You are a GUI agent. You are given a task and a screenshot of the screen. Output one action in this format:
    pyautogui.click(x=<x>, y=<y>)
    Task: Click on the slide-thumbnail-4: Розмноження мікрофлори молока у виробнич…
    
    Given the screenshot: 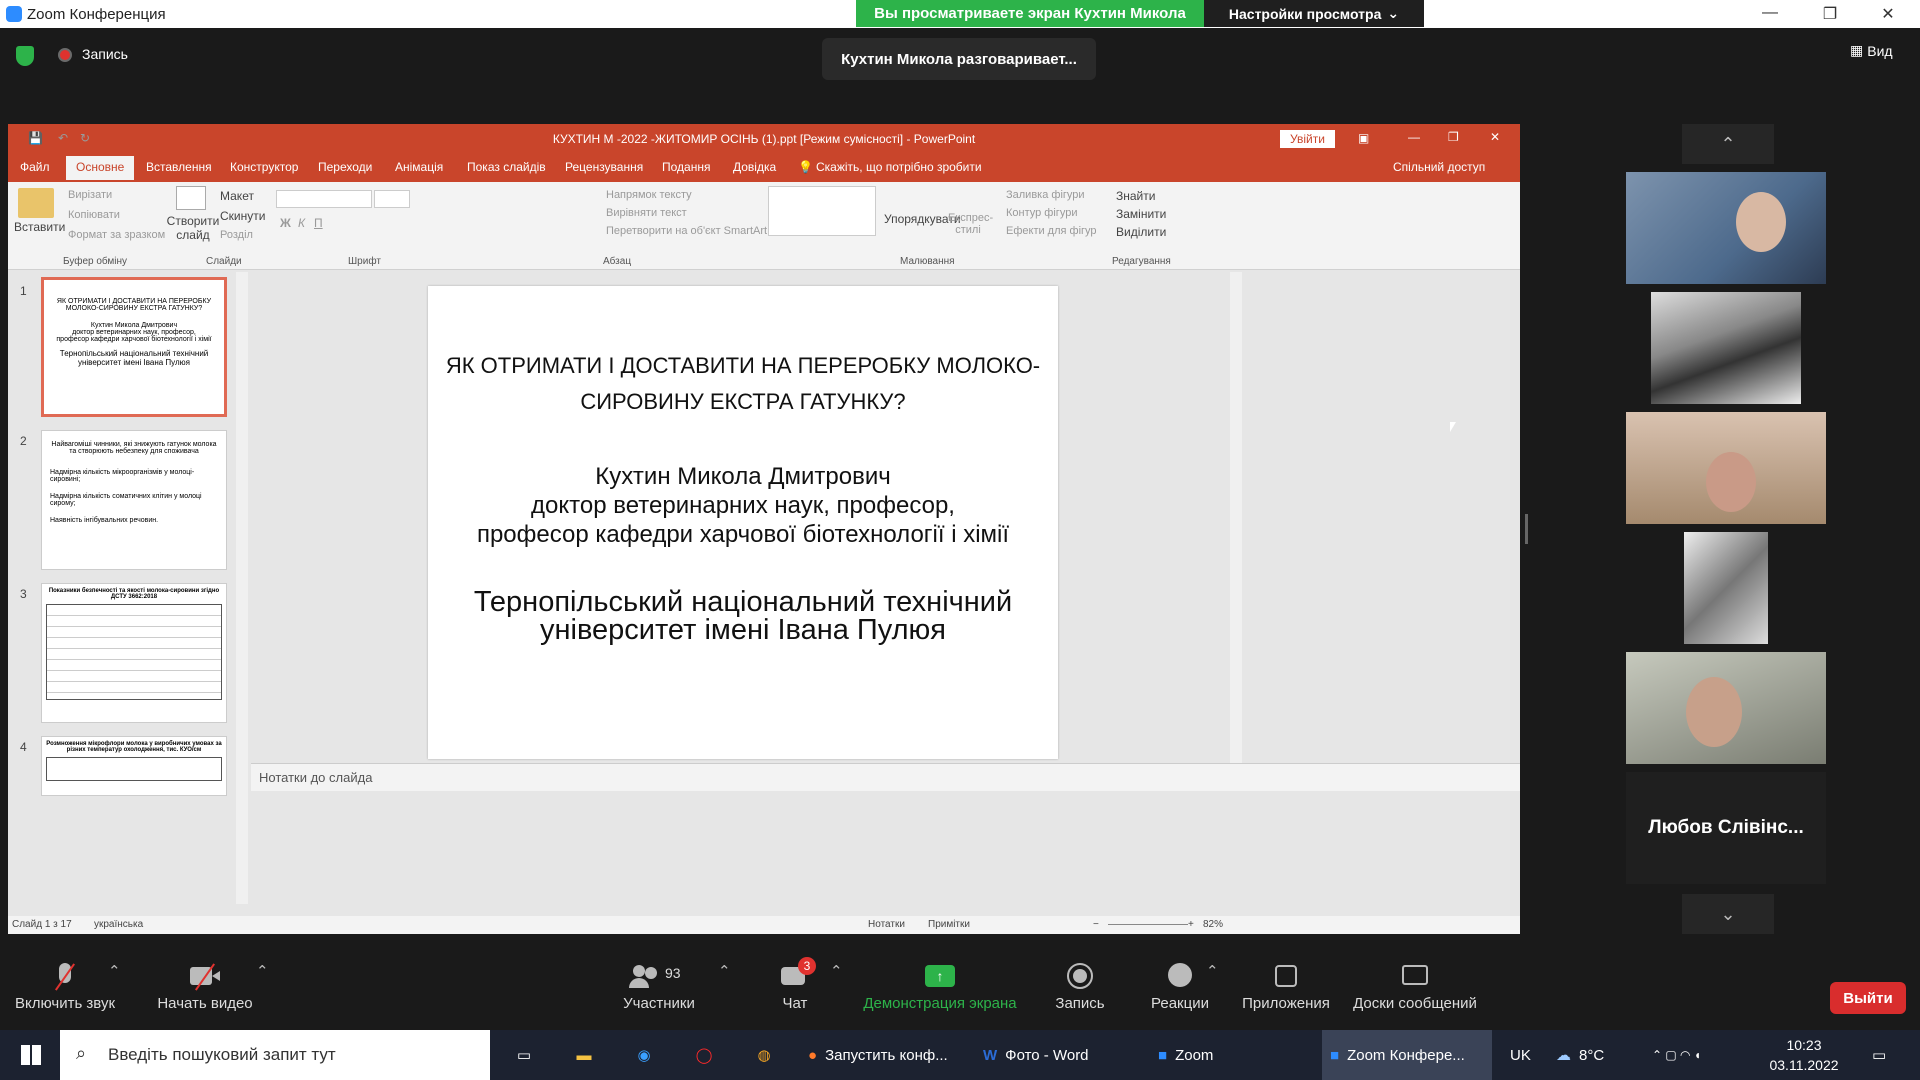 What is the action you would take?
    pyautogui.click(x=134, y=766)
    